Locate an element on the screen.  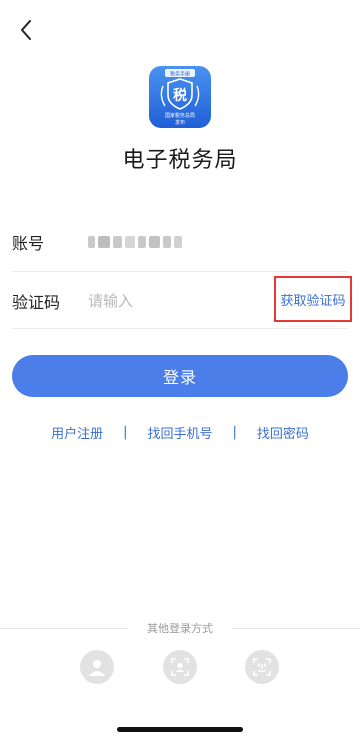
account-login-button is located at coordinates (97, 667).